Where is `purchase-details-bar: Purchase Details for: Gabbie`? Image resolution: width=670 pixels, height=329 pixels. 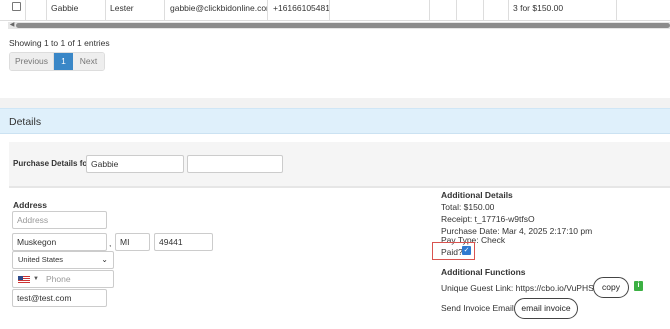
purchase-details-bar: Purchase Details for: Gabbie is located at coordinates (339, 164).